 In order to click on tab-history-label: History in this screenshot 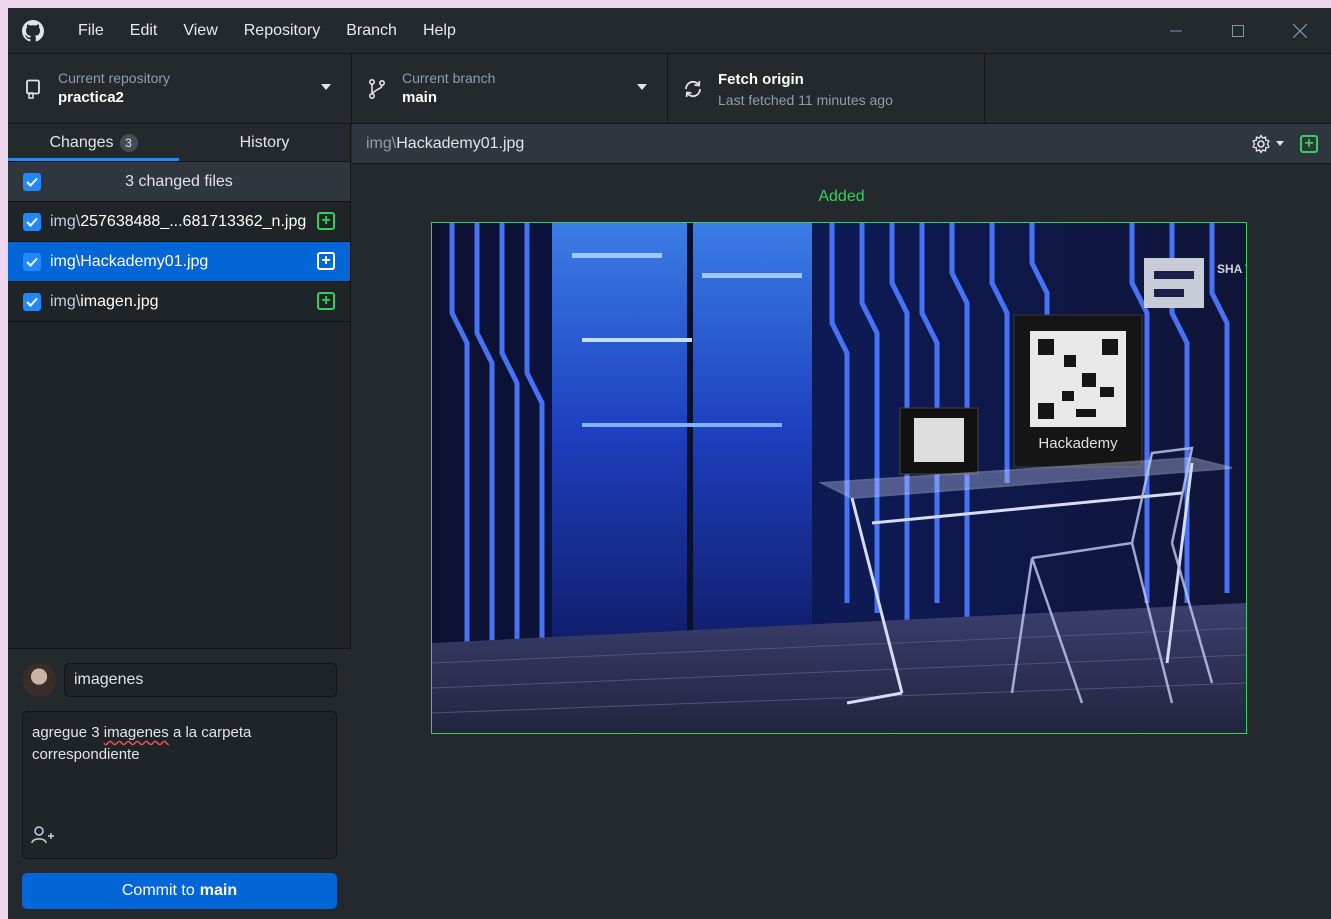, I will do `click(264, 142)`.